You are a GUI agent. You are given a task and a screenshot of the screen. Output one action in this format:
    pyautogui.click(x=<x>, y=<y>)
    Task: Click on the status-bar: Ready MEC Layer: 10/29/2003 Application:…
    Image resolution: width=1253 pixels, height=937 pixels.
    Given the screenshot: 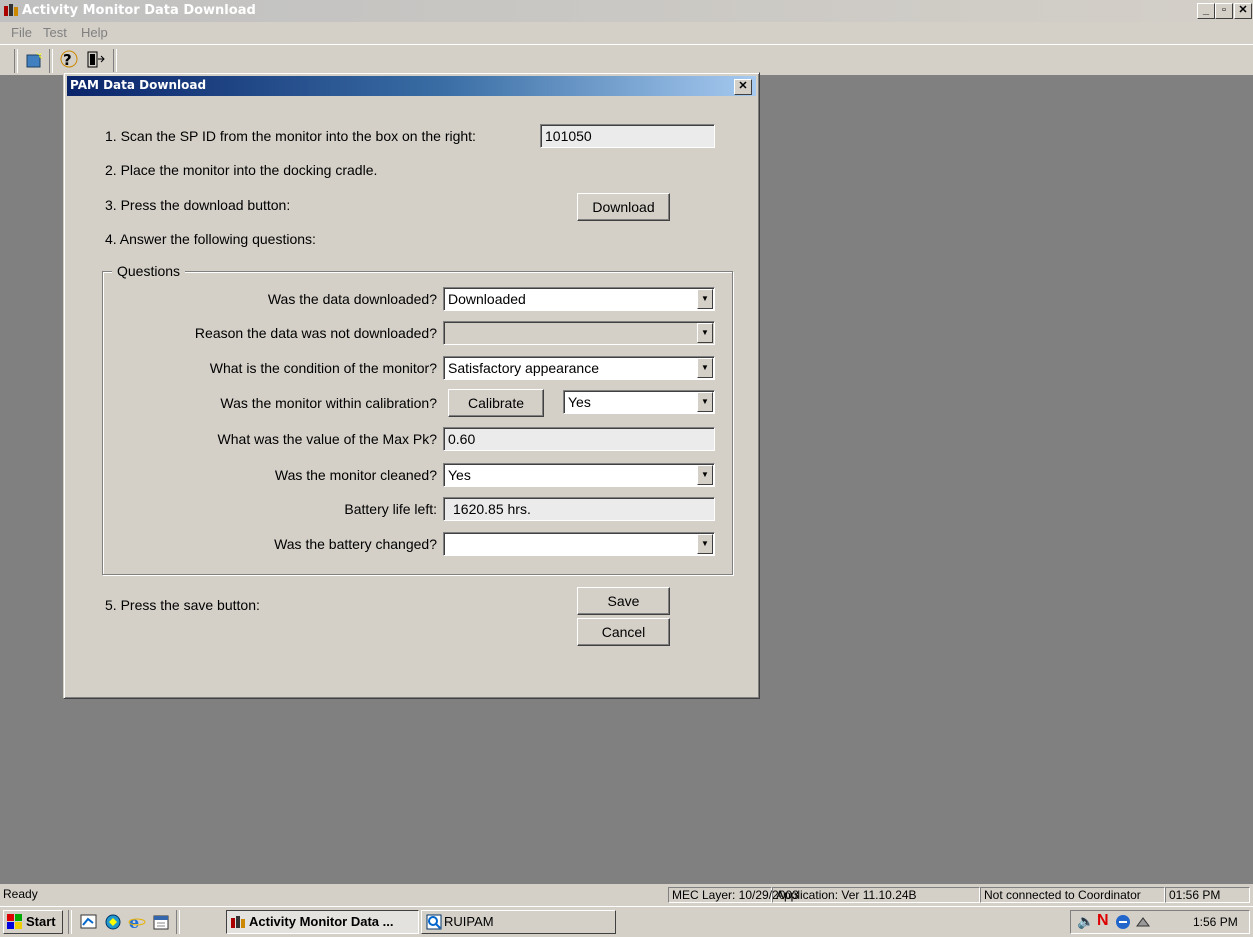 What is the action you would take?
    pyautogui.click(x=626, y=895)
    